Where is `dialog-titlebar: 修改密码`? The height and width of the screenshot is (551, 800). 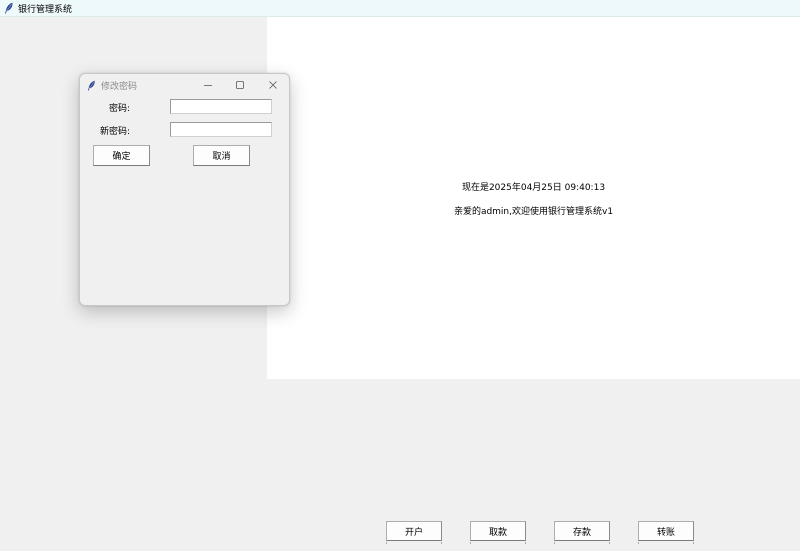 dialog-titlebar: 修改密码 is located at coordinates (184, 85).